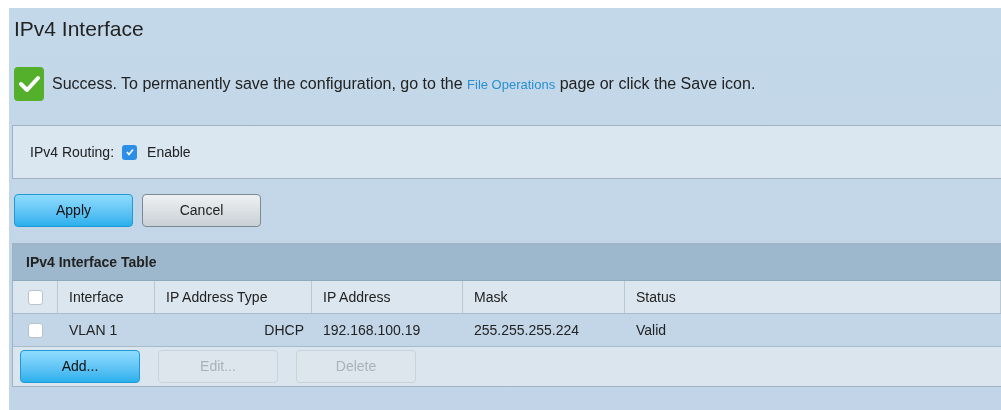 The width and height of the screenshot is (1001, 410). What do you see at coordinates (96, 297) in the screenshot?
I see `column-header: Interface` at bounding box center [96, 297].